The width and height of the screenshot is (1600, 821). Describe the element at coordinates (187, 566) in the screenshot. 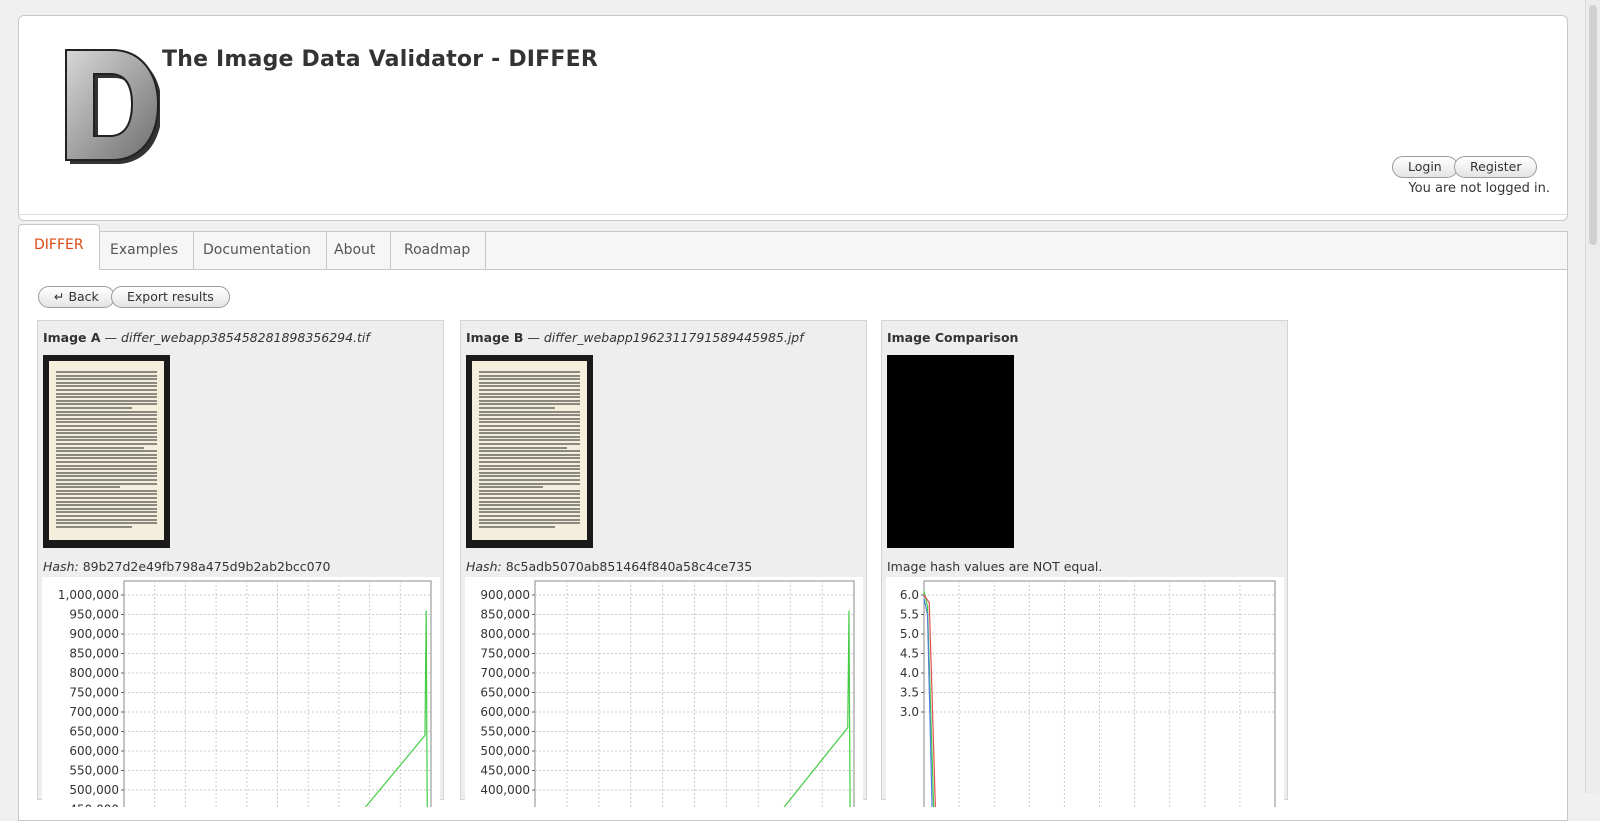

I see `image-a-hash: Hash: 89b27d2e49fb798a475d9b2ab2bcc070` at that location.